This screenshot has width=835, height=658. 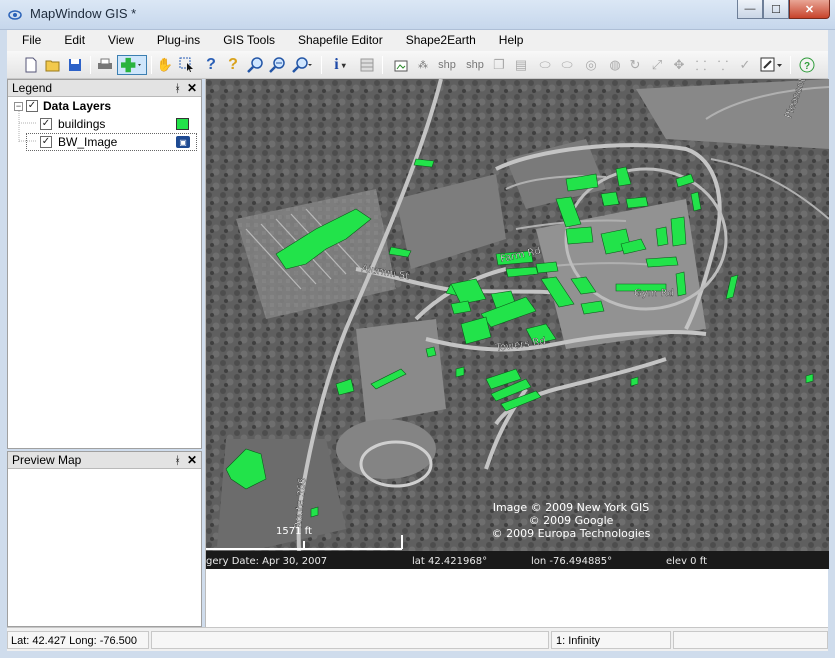 What do you see at coordinates (654, 293) in the screenshot?
I see `road-label-gym: Gym Rd` at bounding box center [654, 293].